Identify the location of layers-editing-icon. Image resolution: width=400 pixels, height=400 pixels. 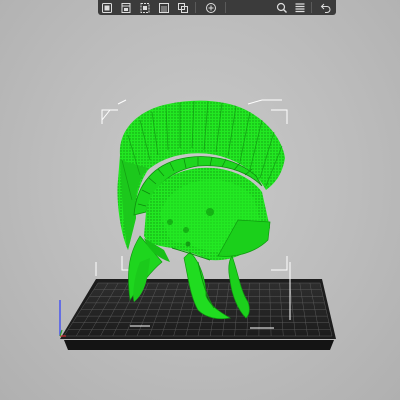
(250, 7).